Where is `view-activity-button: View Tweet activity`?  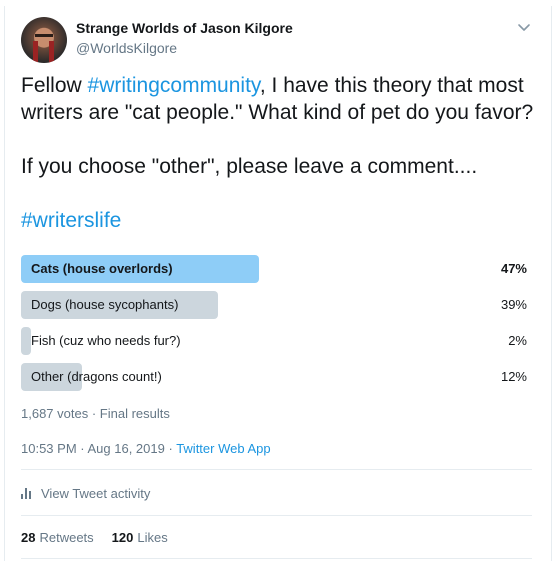
view-activity-button: View Tweet activity is located at coordinates (85, 493).